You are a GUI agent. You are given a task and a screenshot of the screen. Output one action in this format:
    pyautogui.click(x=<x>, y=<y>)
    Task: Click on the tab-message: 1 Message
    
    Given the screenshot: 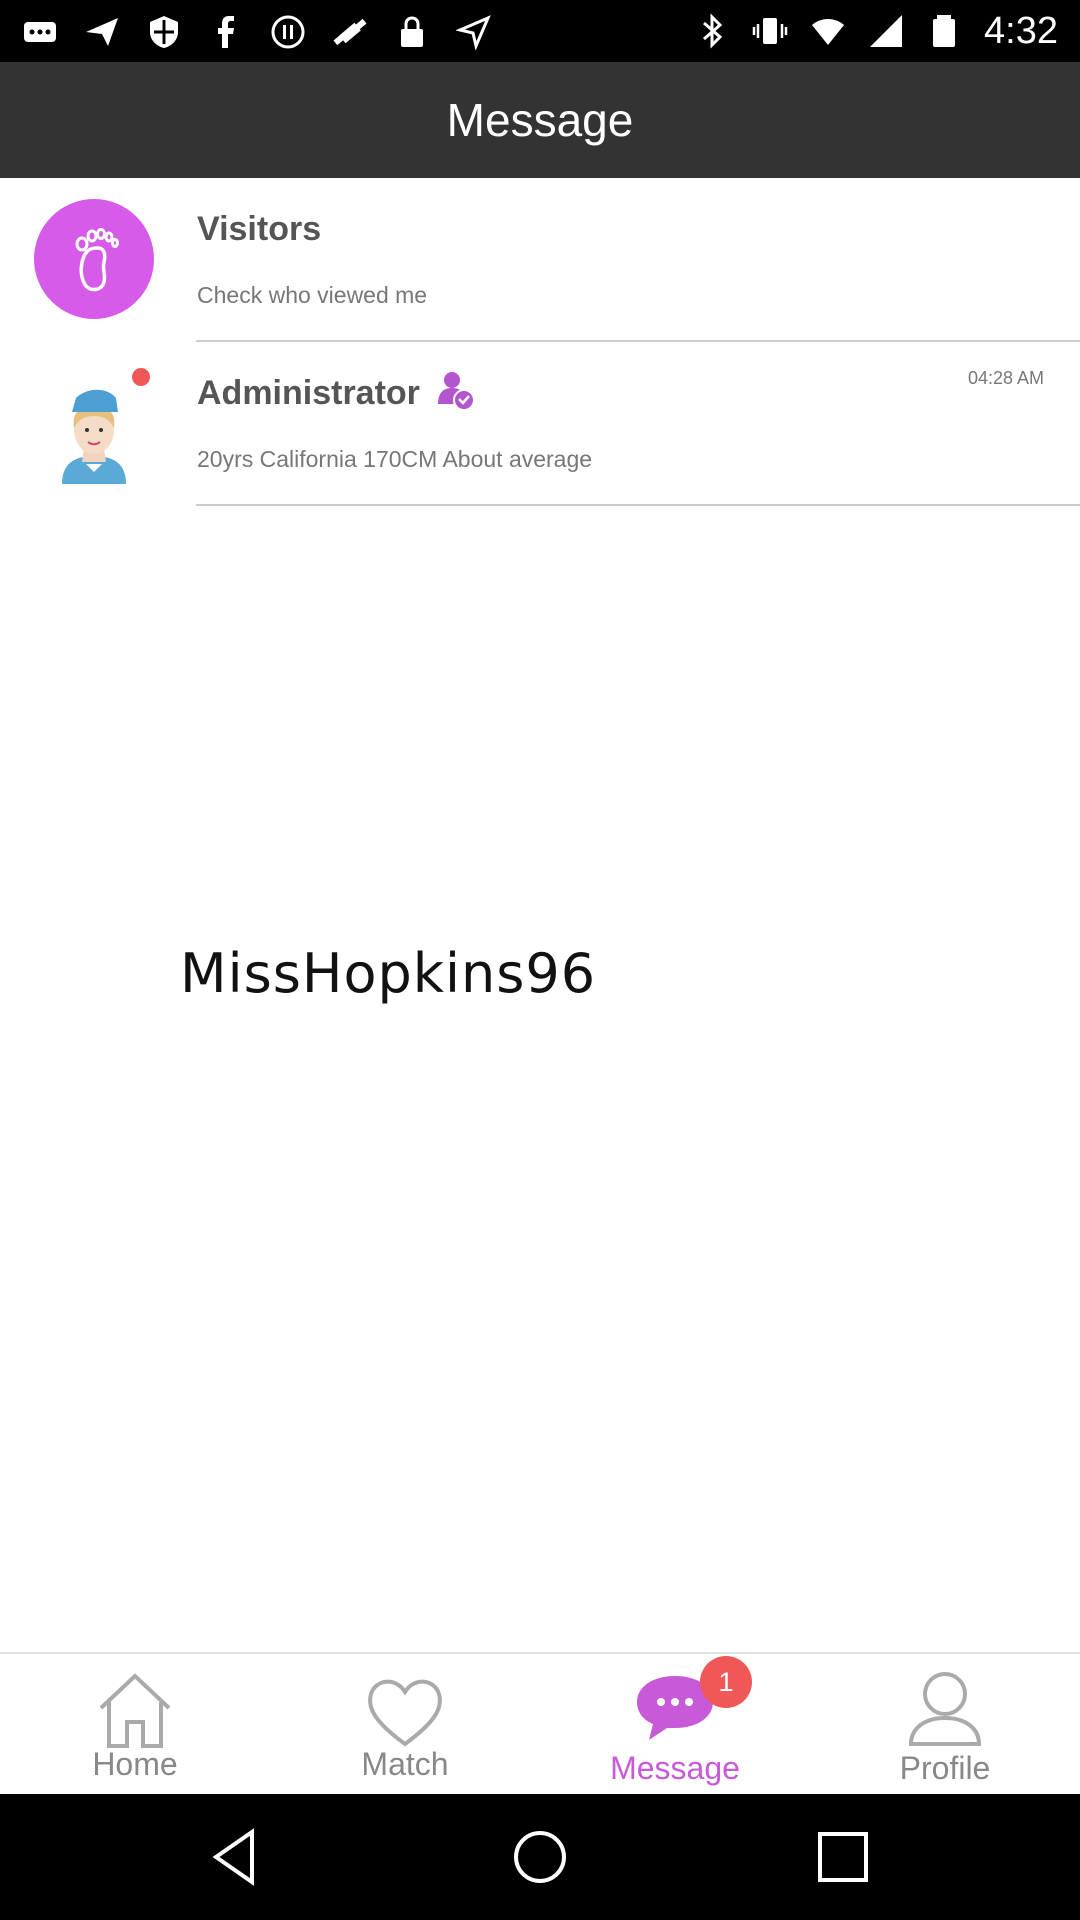 What is the action you would take?
    pyautogui.click(x=675, y=1725)
    